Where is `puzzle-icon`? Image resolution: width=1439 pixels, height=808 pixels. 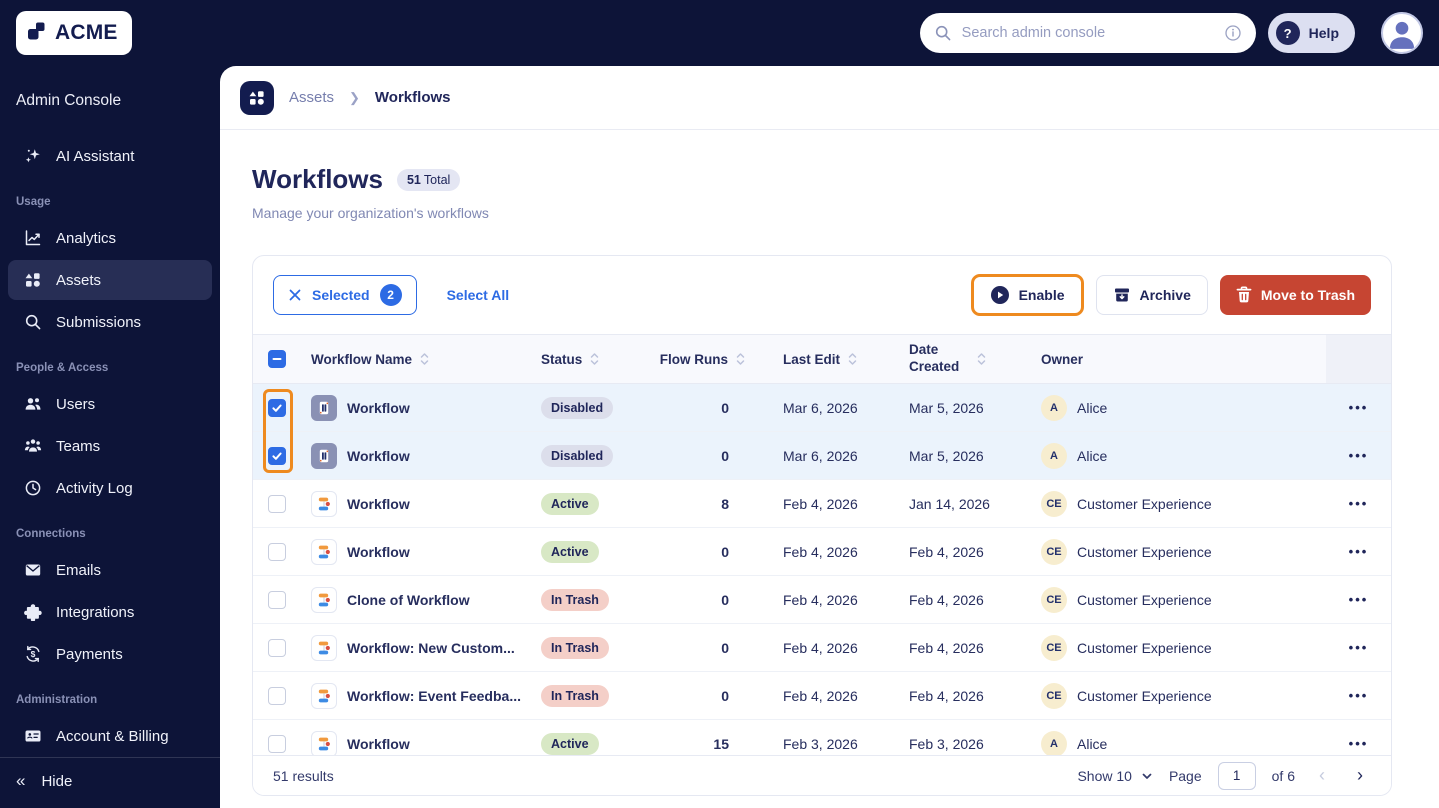
puzzle-icon is located at coordinates (33, 612).